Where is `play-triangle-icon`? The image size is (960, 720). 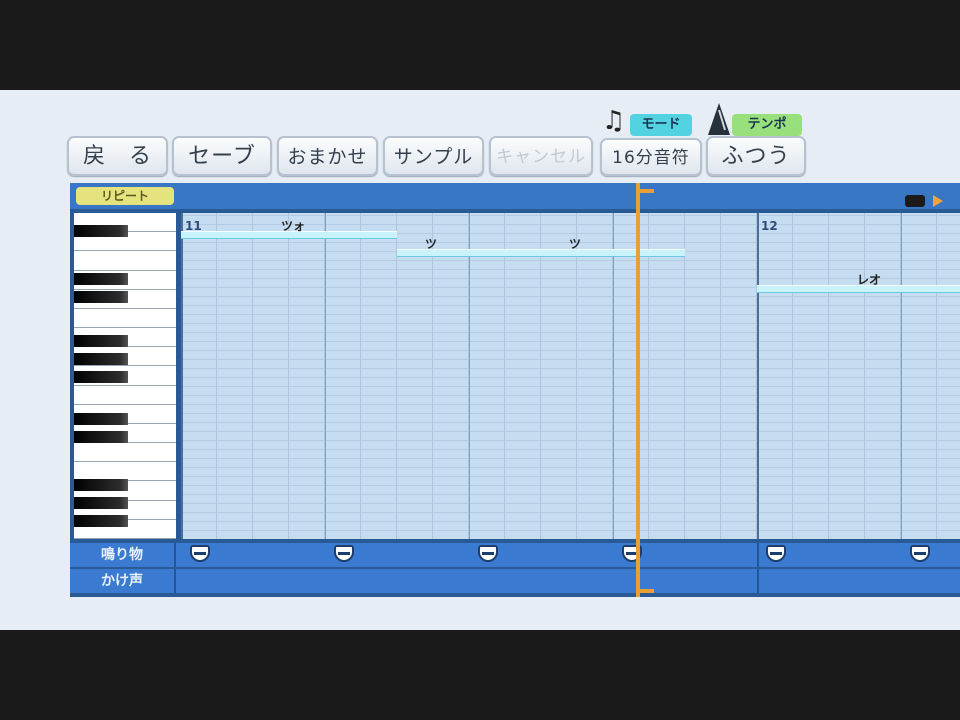
play-triangle-icon is located at coordinates (938, 200).